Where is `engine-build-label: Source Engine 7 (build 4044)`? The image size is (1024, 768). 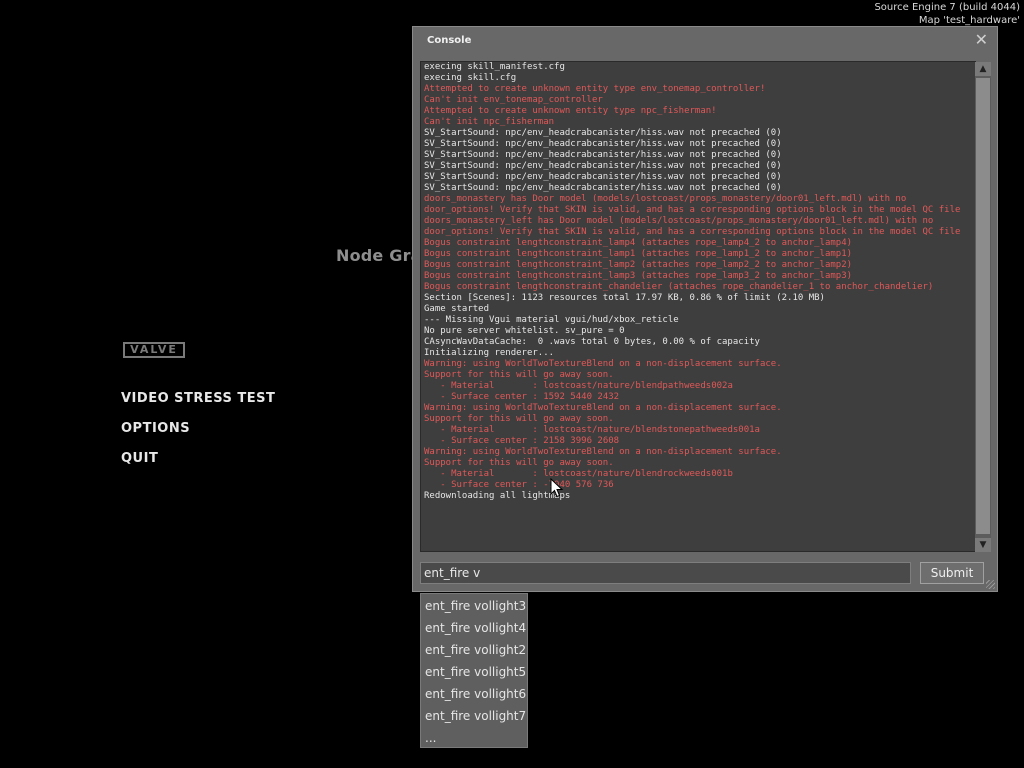
engine-build-label: Source Engine 7 (build 4044) is located at coordinates (947, 7).